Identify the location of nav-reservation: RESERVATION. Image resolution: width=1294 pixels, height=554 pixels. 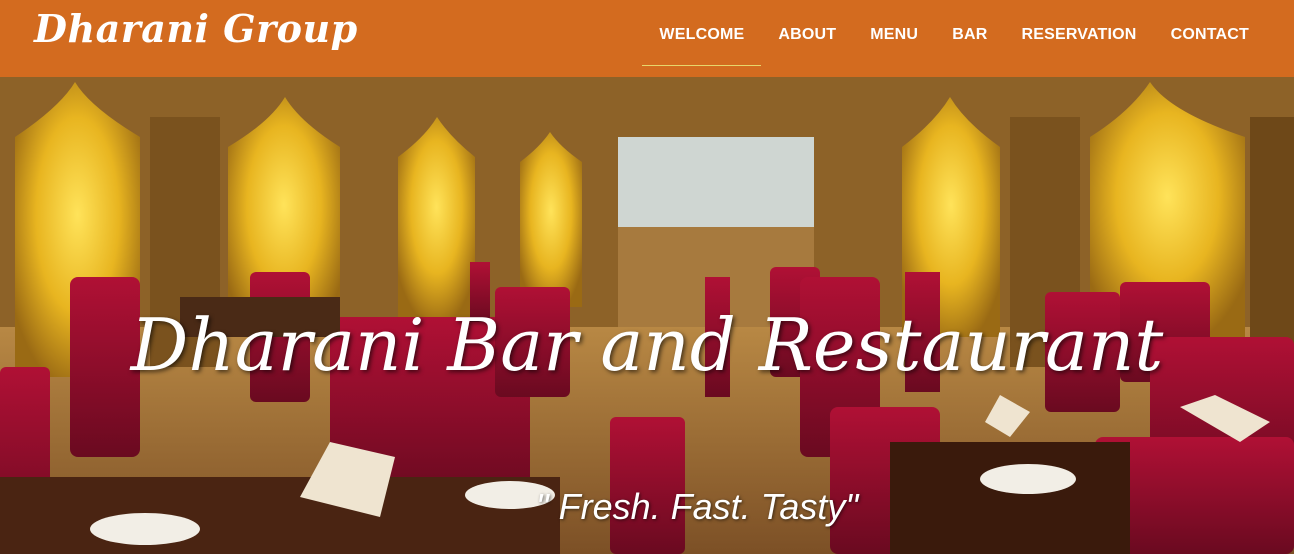
(1078, 38).